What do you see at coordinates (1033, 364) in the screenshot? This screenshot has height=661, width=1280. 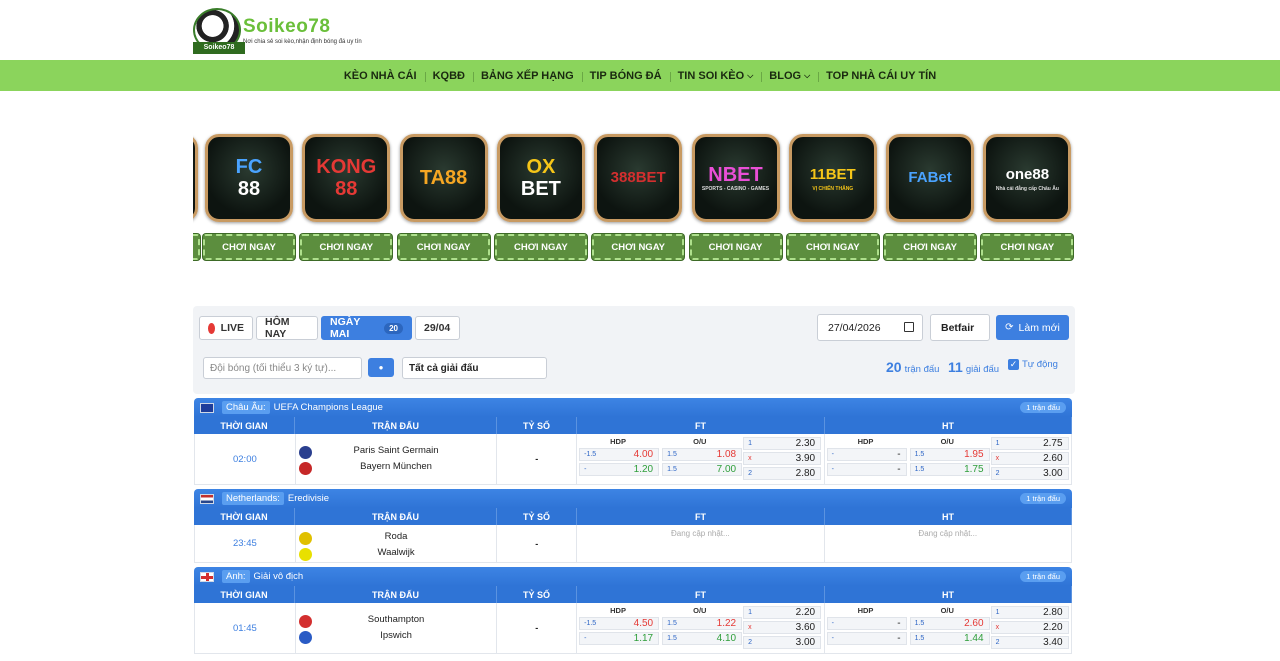 I see `auto-refresh-toggle: ✓ Tự động` at bounding box center [1033, 364].